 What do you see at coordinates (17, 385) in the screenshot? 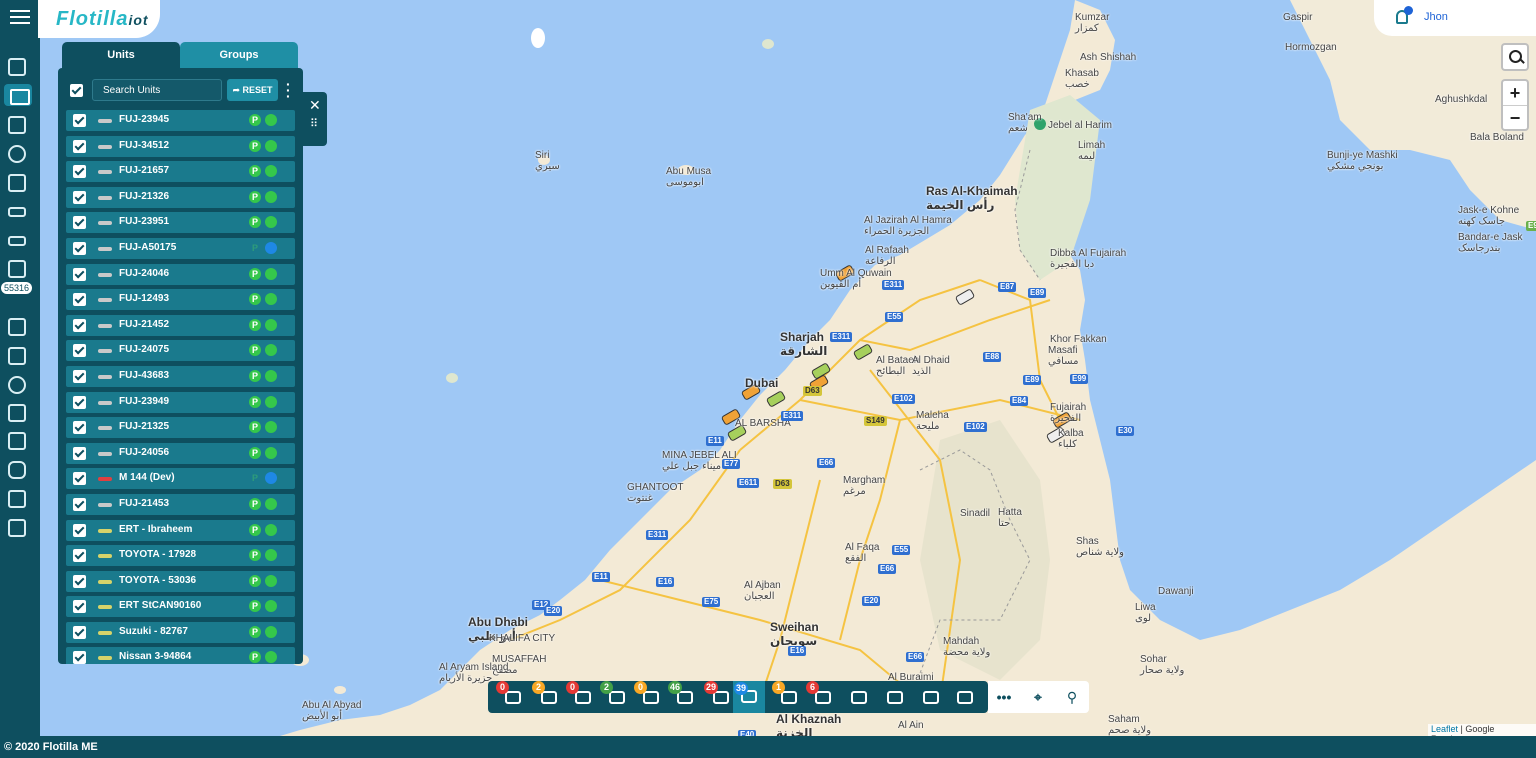
I see `route-icon` at bounding box center [17, 385].